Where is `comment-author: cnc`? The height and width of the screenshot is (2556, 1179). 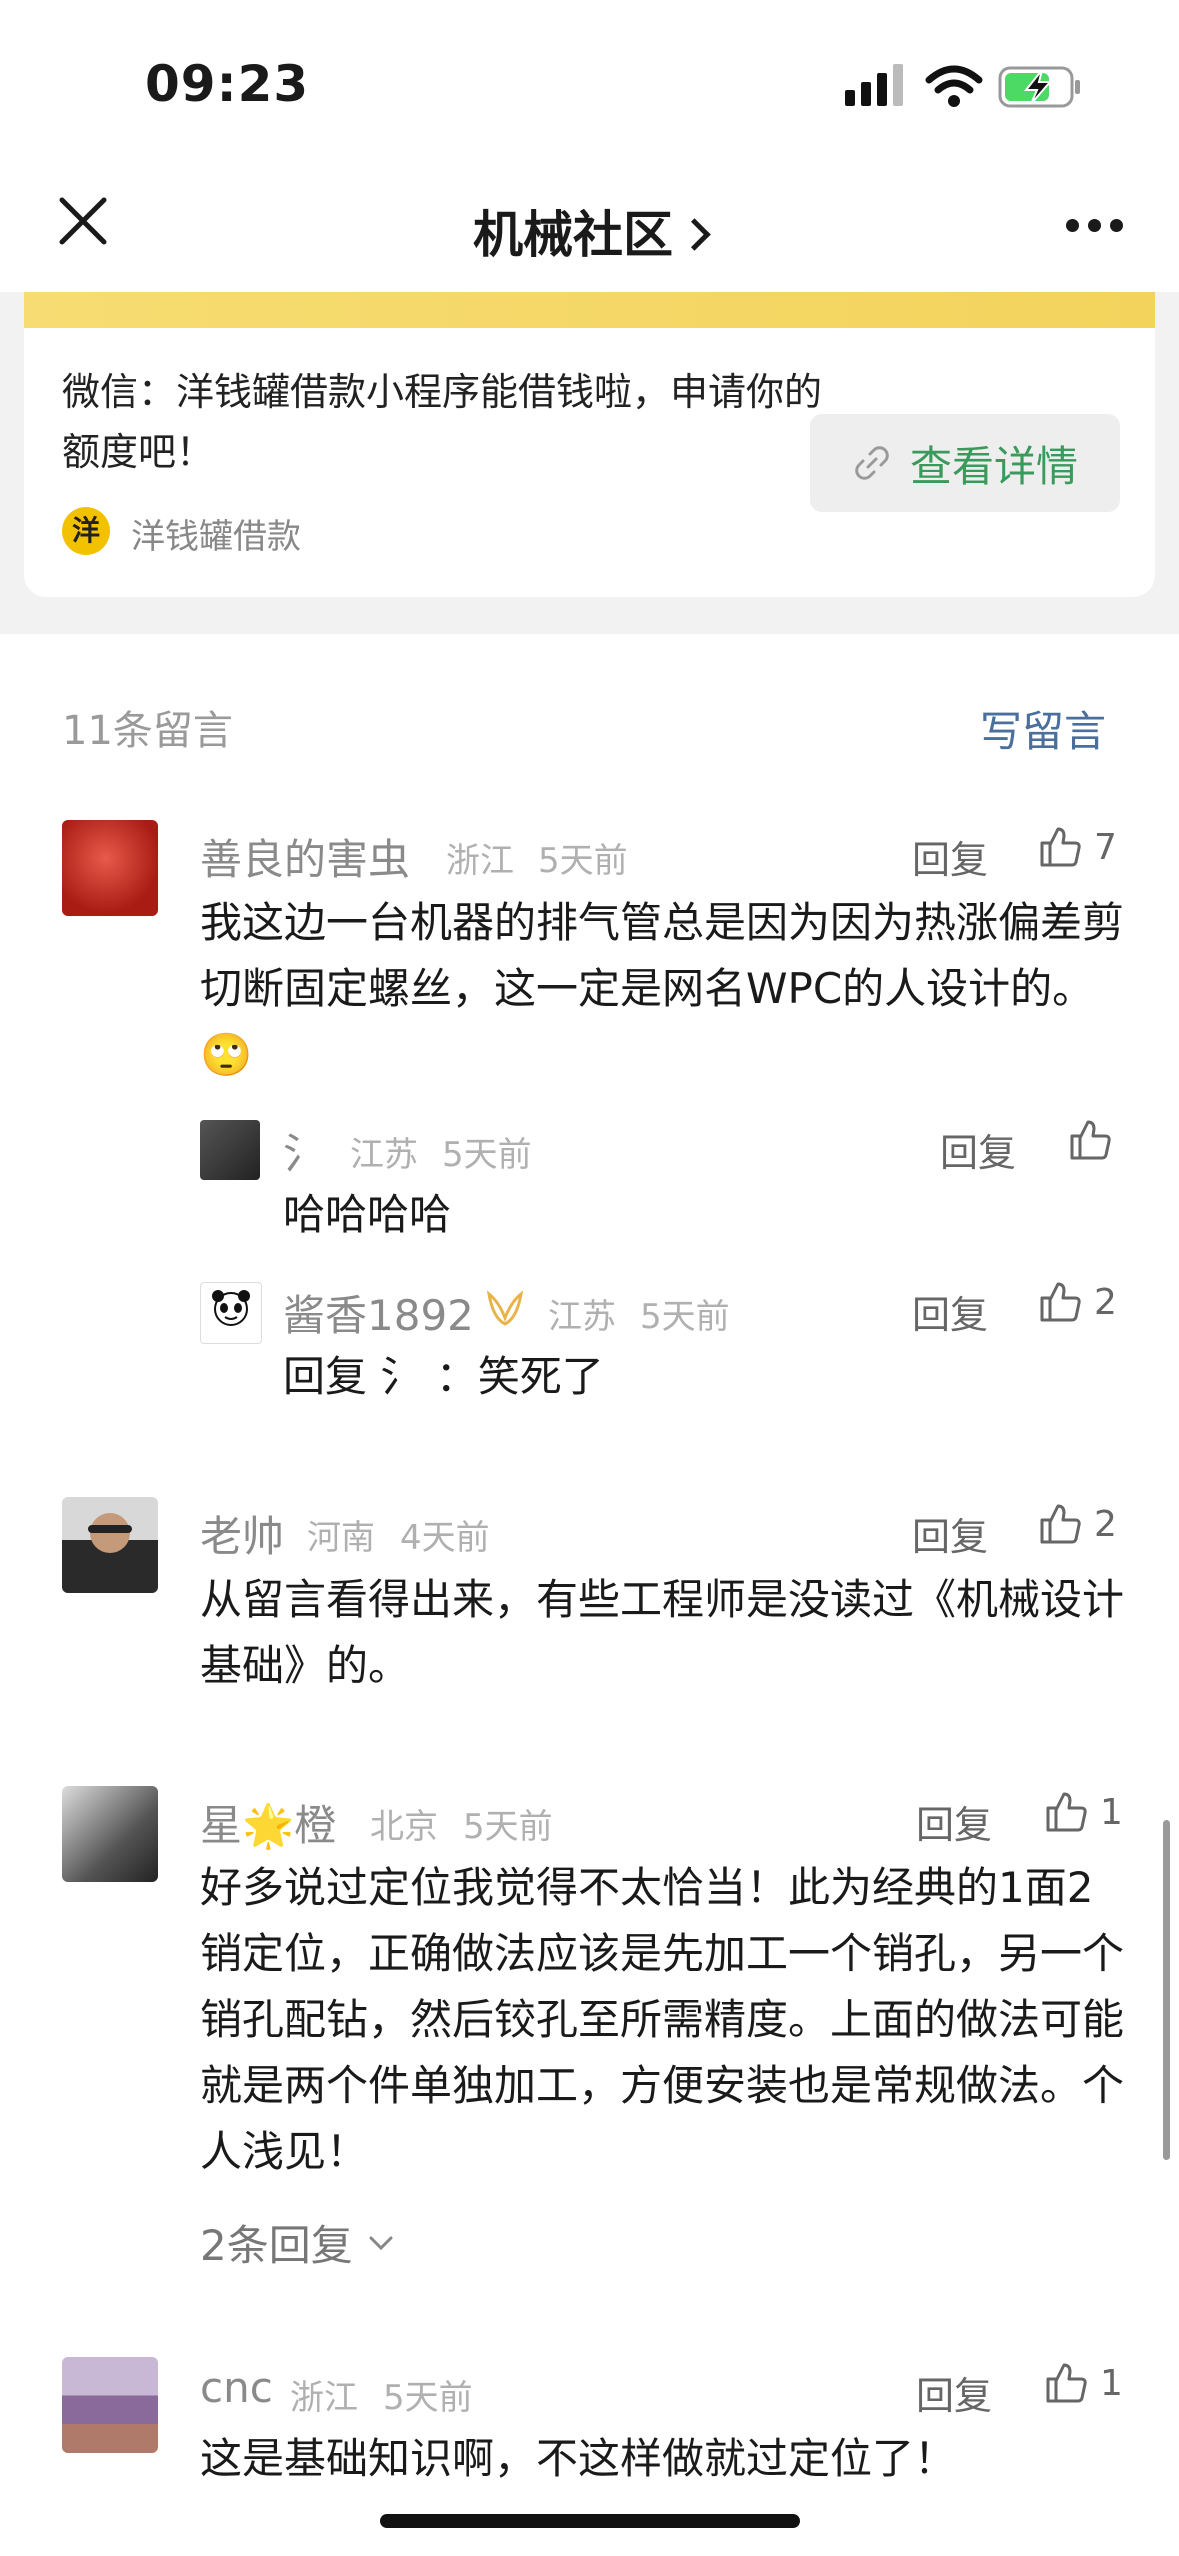
comment-author: cnc is located at coordinates (236, 2387).